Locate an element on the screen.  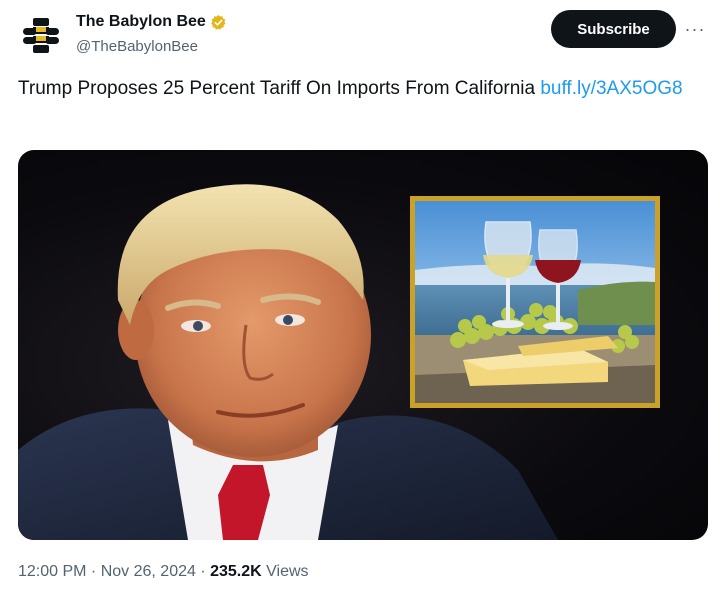
avatar is located at coordinates (41, 35).